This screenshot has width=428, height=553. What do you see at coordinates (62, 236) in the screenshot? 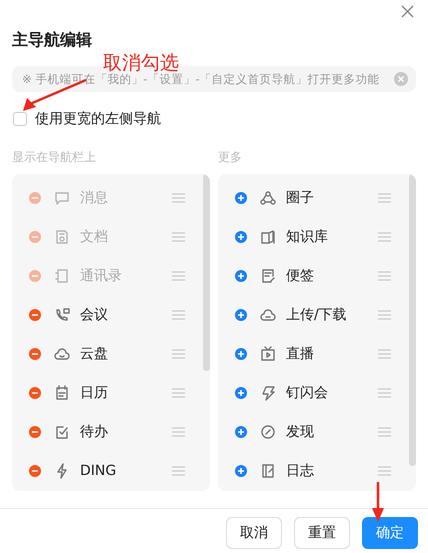
I see `document-icon` at bounding box center [62, 236].